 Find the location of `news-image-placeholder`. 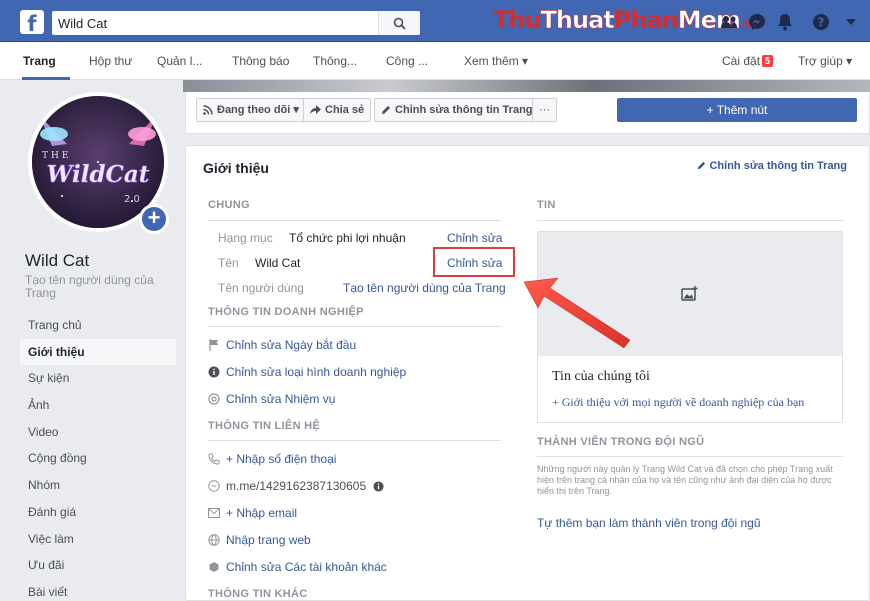

news-image-placeholder is located at coordinates (690, 294).